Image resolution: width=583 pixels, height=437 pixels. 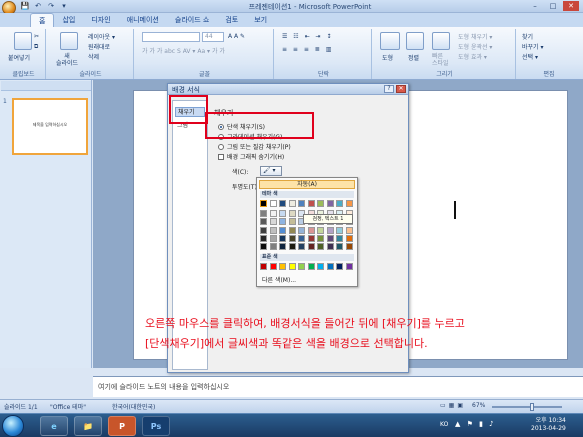 What do you see at coordinates (36, 36) in the screenshot?
I see `cut-icon: ✂` at bounding box center [36, 36].